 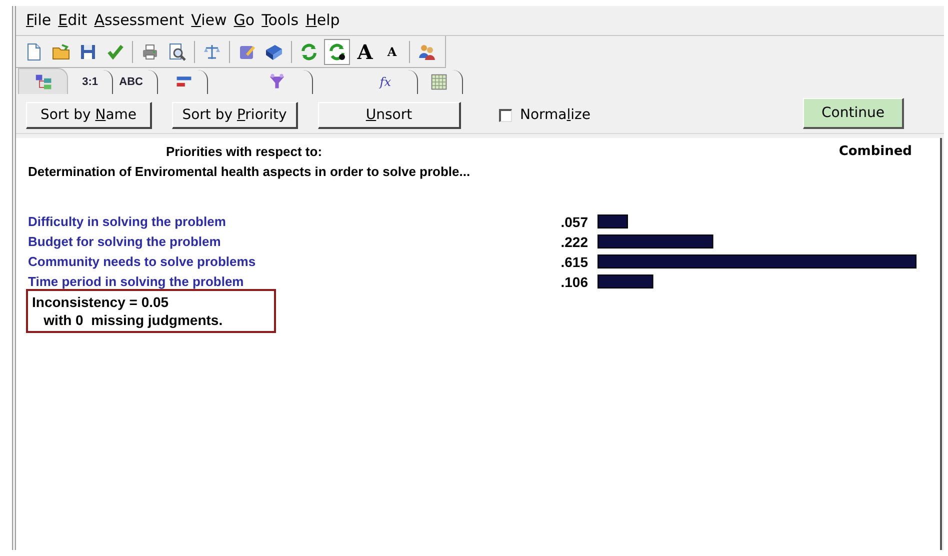 What do you see at coordinates (505, 115) in the screenshot?
I see `normalize-checkbox` at bounding box center [505, 115].